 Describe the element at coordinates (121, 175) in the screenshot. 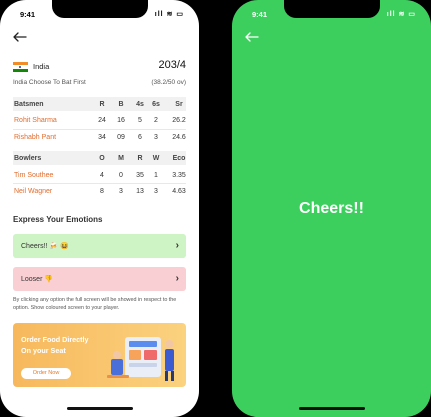

I see `cell-m: 0` at that location.